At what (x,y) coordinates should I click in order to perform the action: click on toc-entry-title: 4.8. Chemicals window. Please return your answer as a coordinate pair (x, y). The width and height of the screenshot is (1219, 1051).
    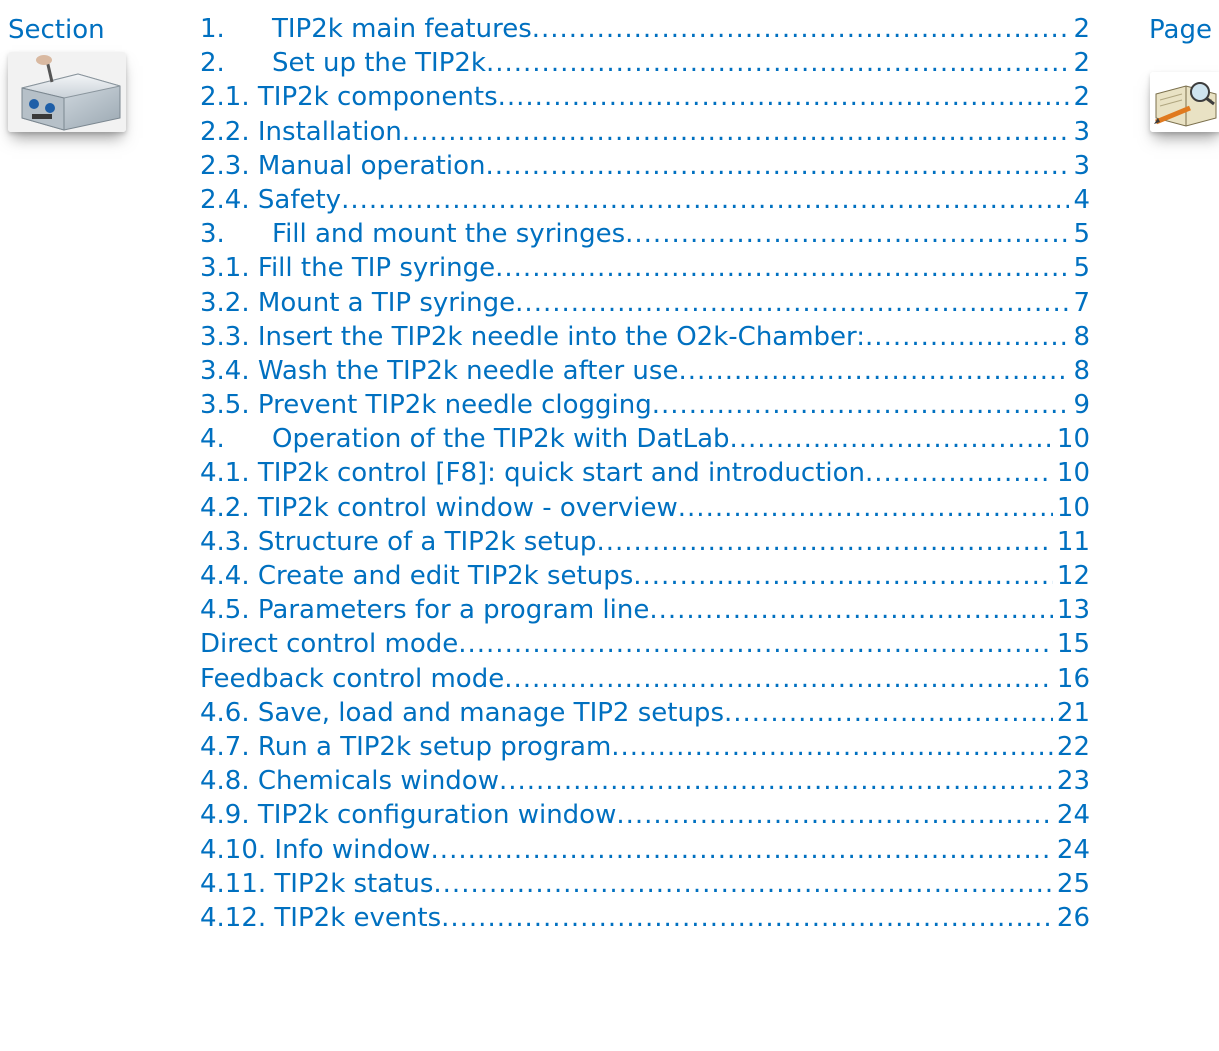
    Looking at the image, I should click on (349, 781).